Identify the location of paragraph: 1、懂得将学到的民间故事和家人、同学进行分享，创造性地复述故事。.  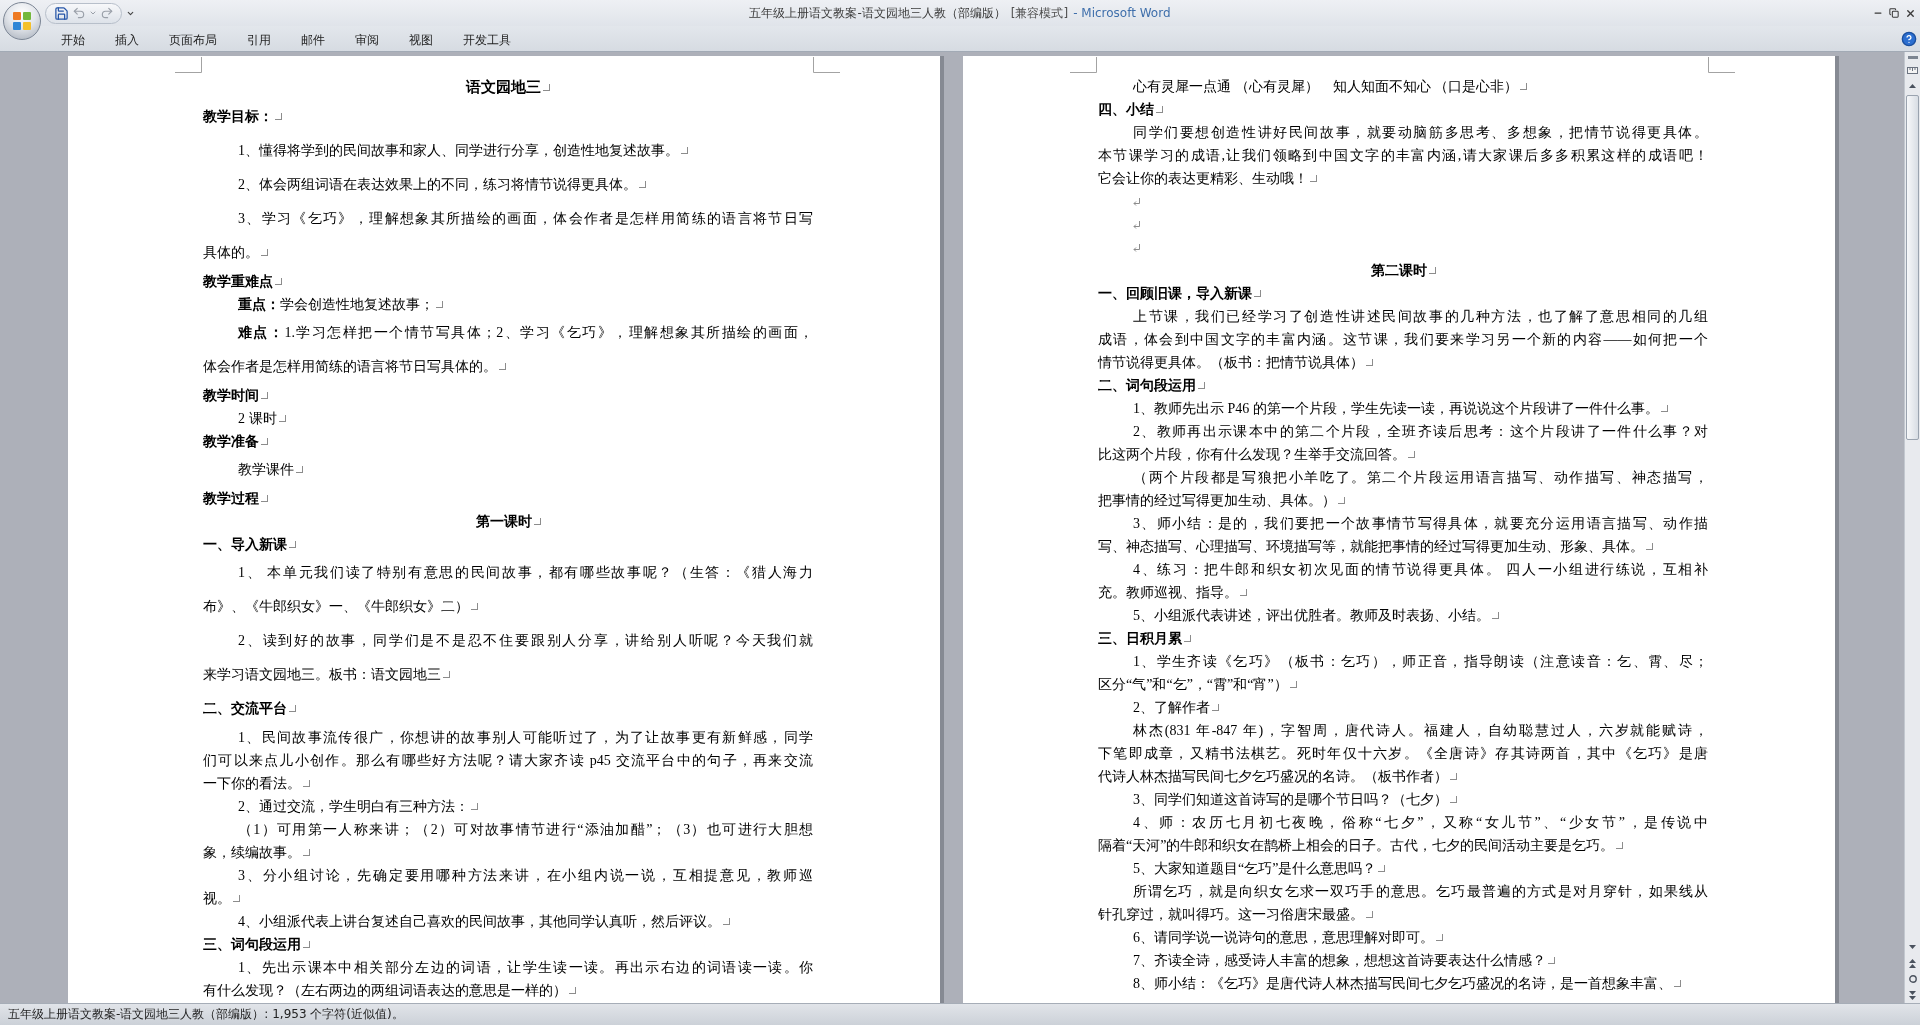
(463, 150).